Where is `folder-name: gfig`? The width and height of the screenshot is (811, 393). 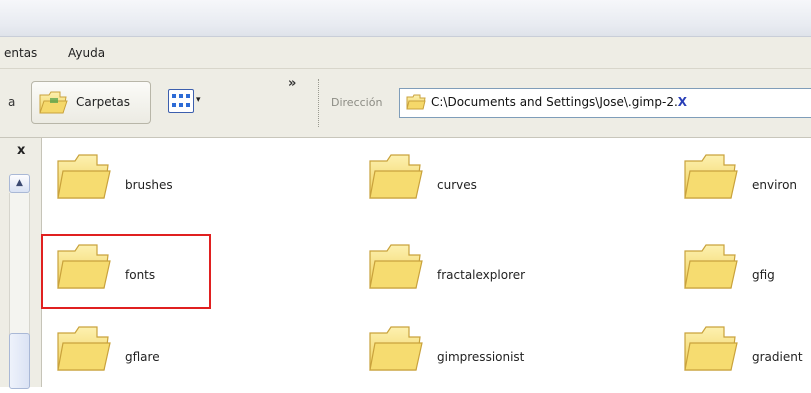 folder-name: gfig is located at coordinates (763, 275).